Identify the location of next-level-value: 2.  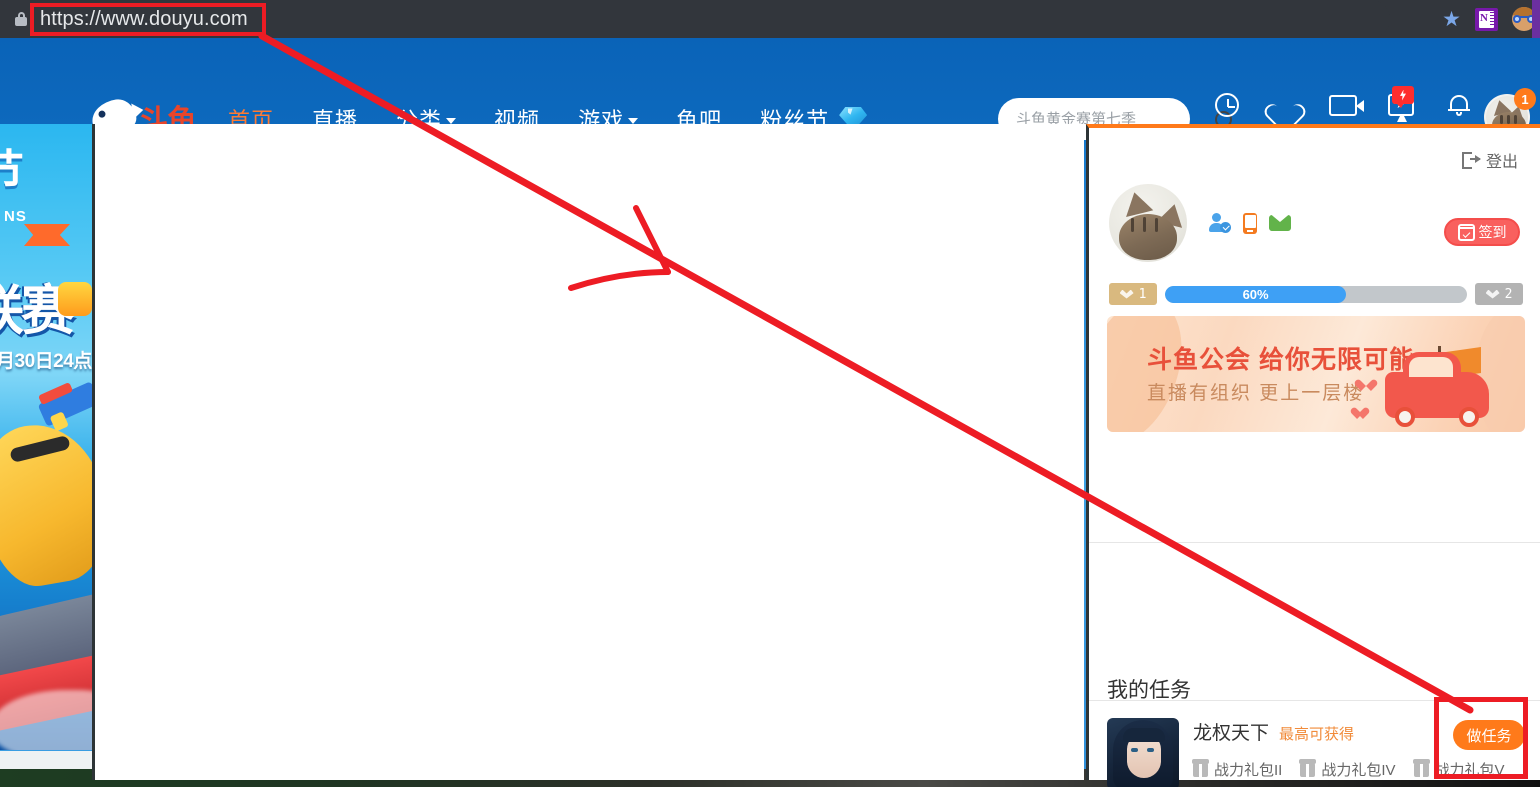
(1508, 294).